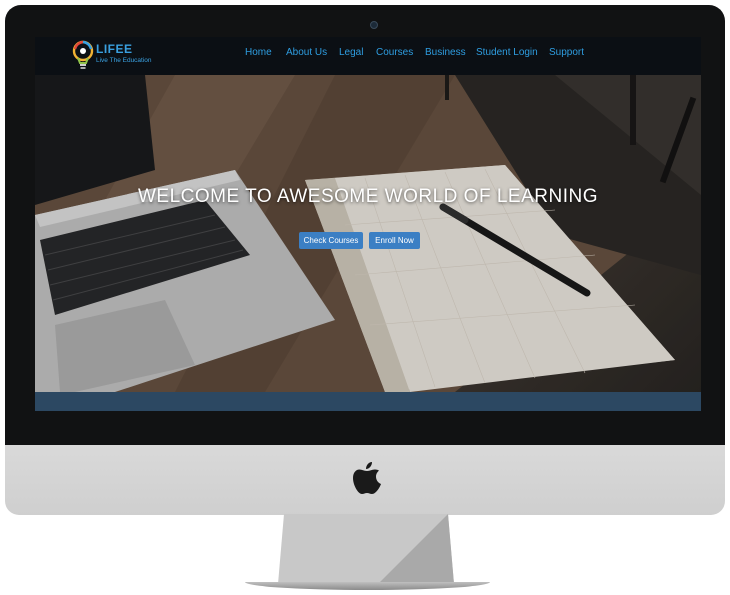 The height and width of the screenshot is (595, 730). I want to click on nav-courses: Courses, so click(394, 52).